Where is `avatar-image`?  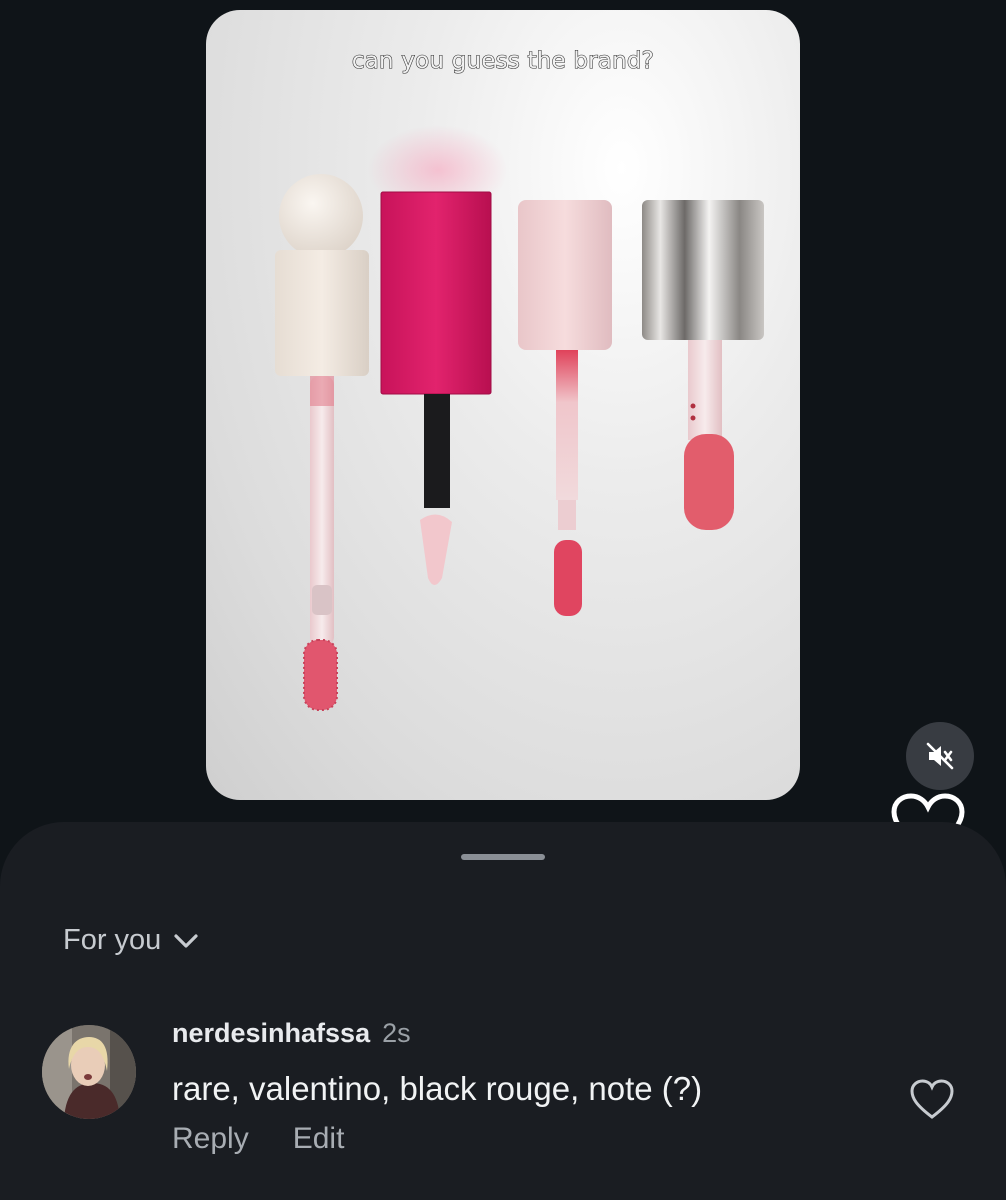 avatar-image is located at coordinates (89, 1072).